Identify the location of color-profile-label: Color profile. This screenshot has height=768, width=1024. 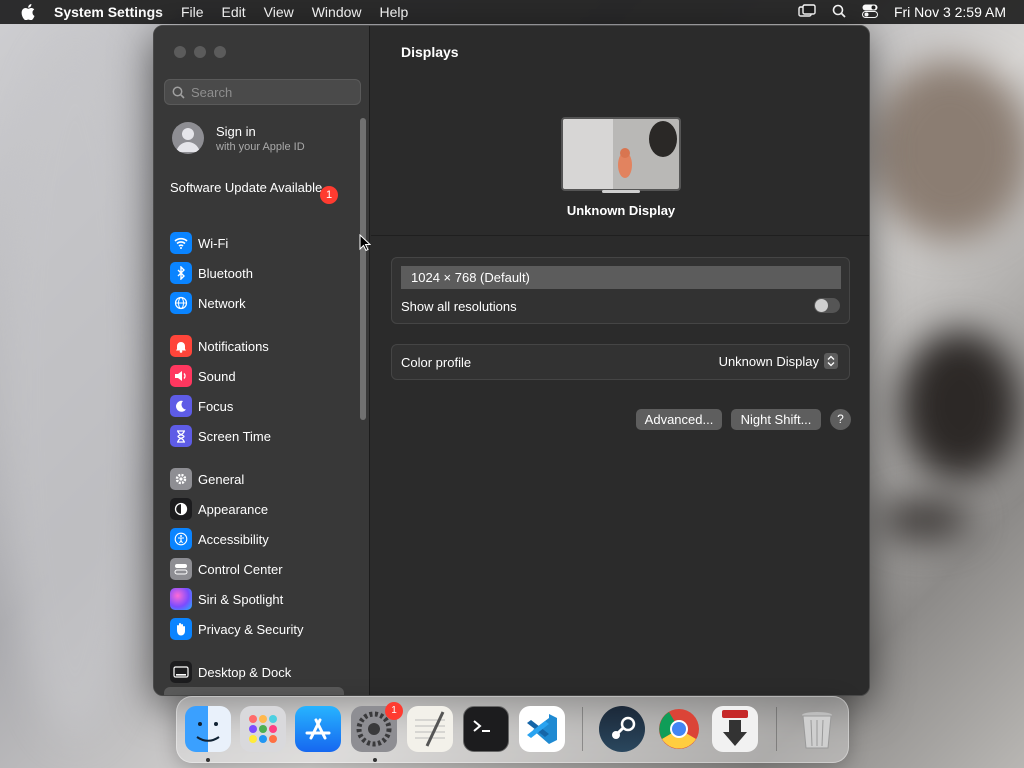
(436, 362).